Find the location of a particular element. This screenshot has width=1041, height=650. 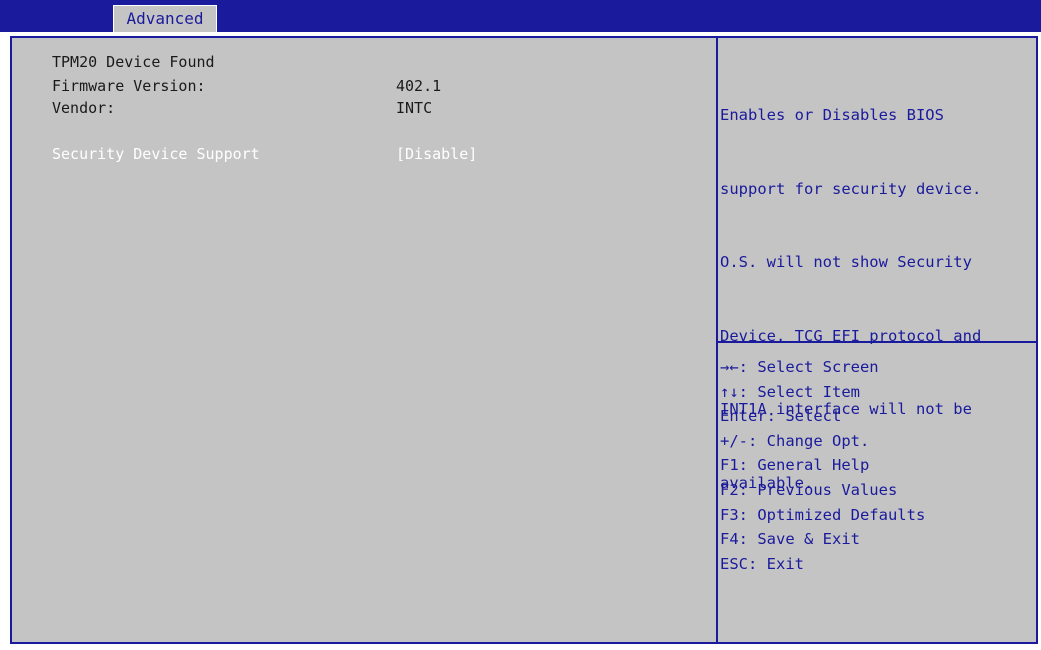

help-line: Enables or Disables BIOS is located at coordinates (832, 115).